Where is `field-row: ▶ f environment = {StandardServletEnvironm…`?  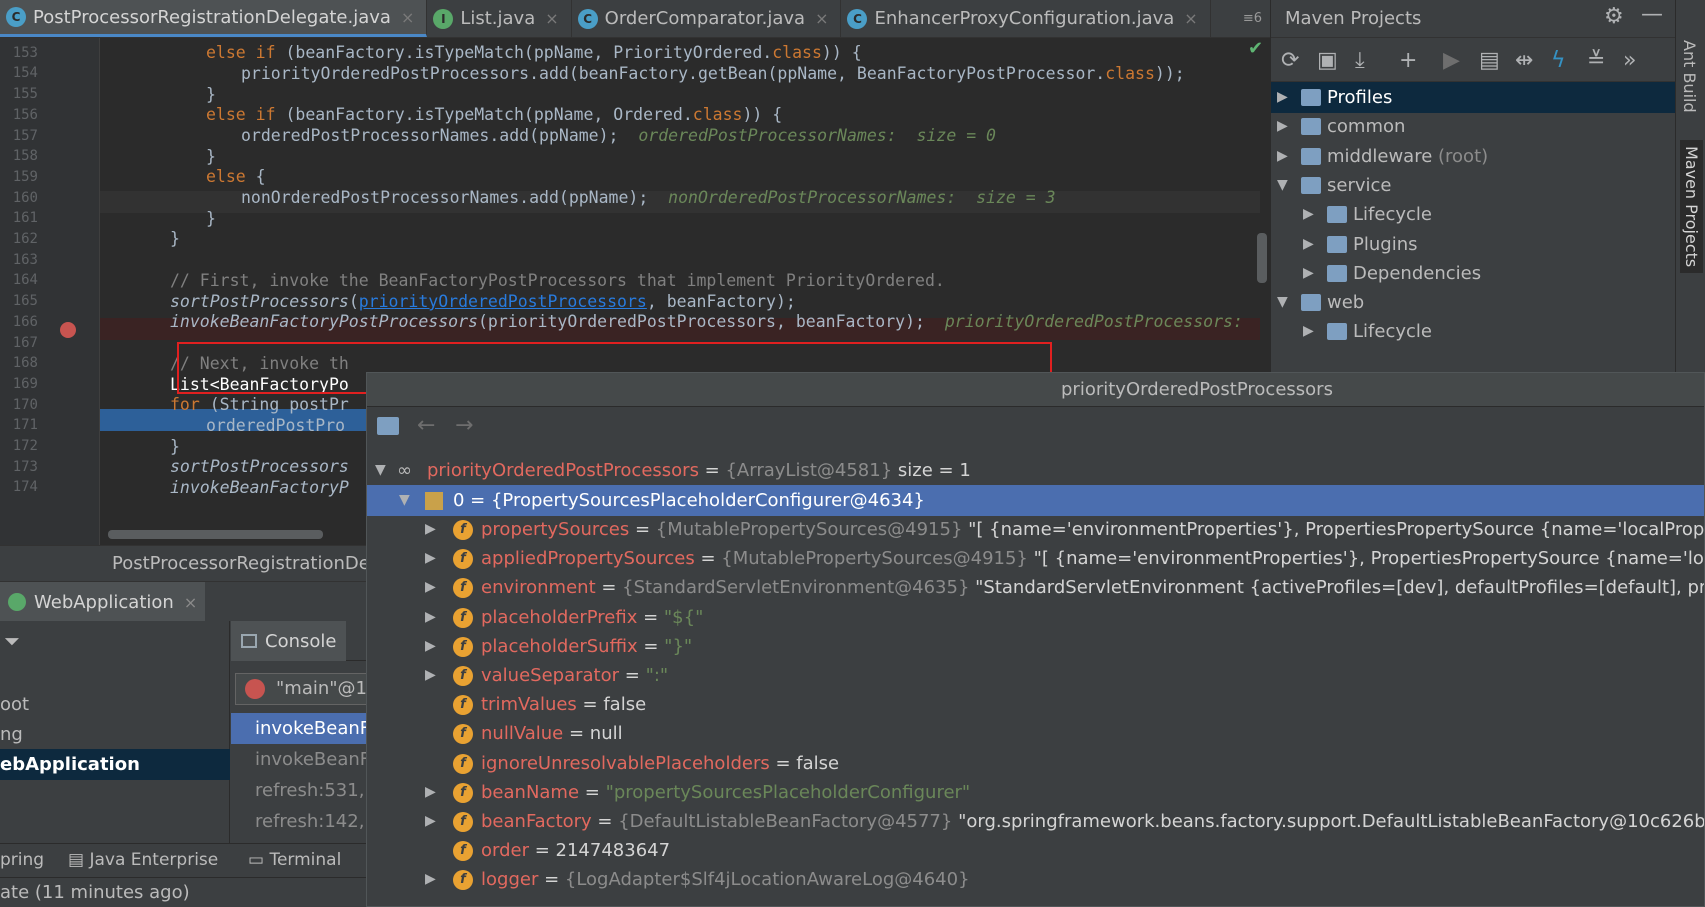
field-row: ▶ f environment = {StandardServletEnvironm… is located at coordinates (1035, 587).